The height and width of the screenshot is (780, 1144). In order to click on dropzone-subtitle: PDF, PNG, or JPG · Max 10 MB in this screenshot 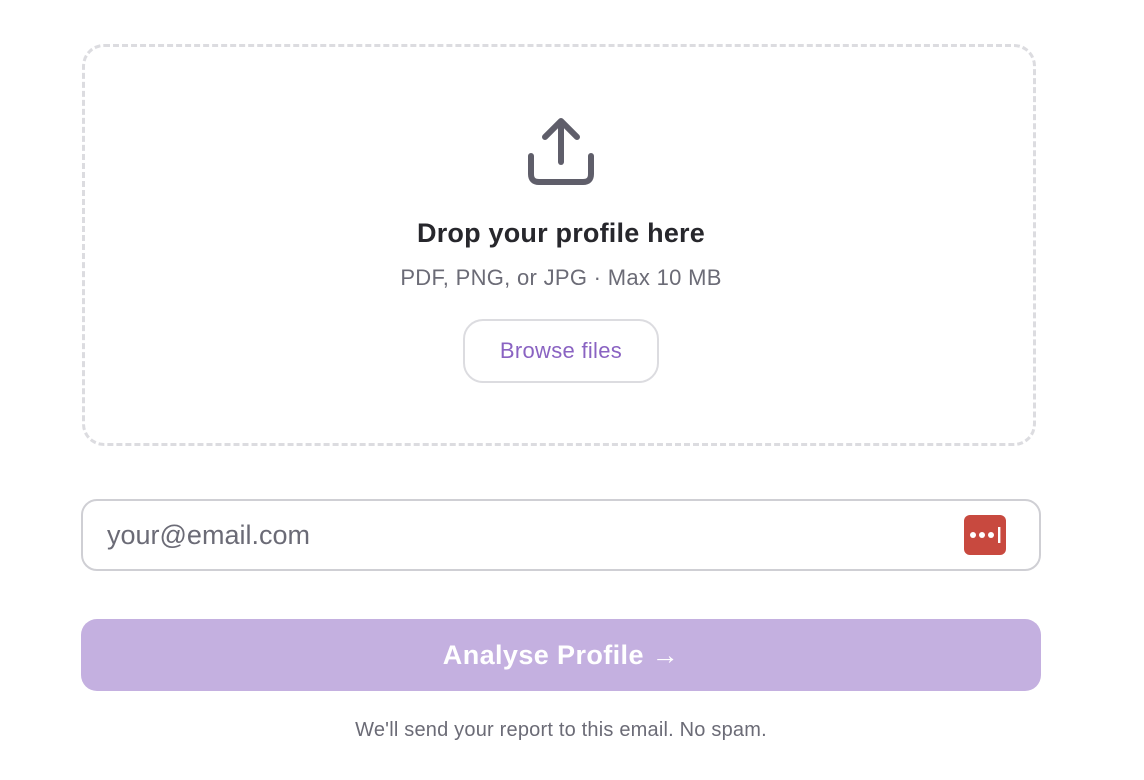, I will do `click(561, 277)`.